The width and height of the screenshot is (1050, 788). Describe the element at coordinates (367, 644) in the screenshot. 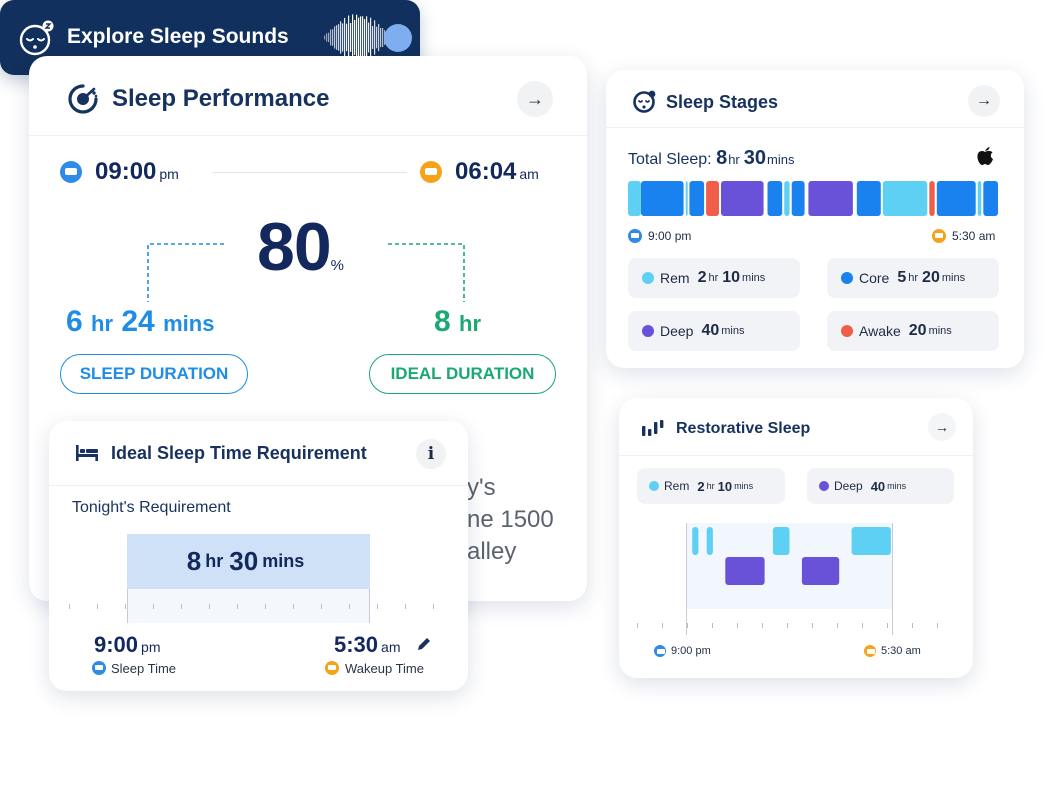

I see `wake-time-value: 5:30 am` at that location.